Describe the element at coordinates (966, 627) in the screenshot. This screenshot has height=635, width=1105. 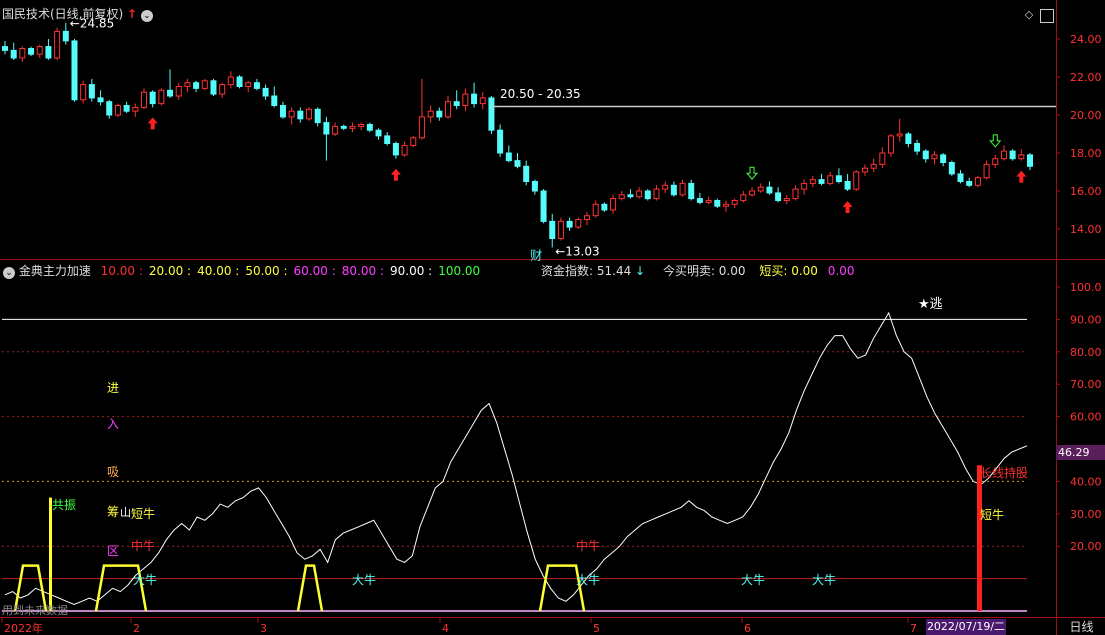
I see `current-date: 2022/07/19/二` at that location.